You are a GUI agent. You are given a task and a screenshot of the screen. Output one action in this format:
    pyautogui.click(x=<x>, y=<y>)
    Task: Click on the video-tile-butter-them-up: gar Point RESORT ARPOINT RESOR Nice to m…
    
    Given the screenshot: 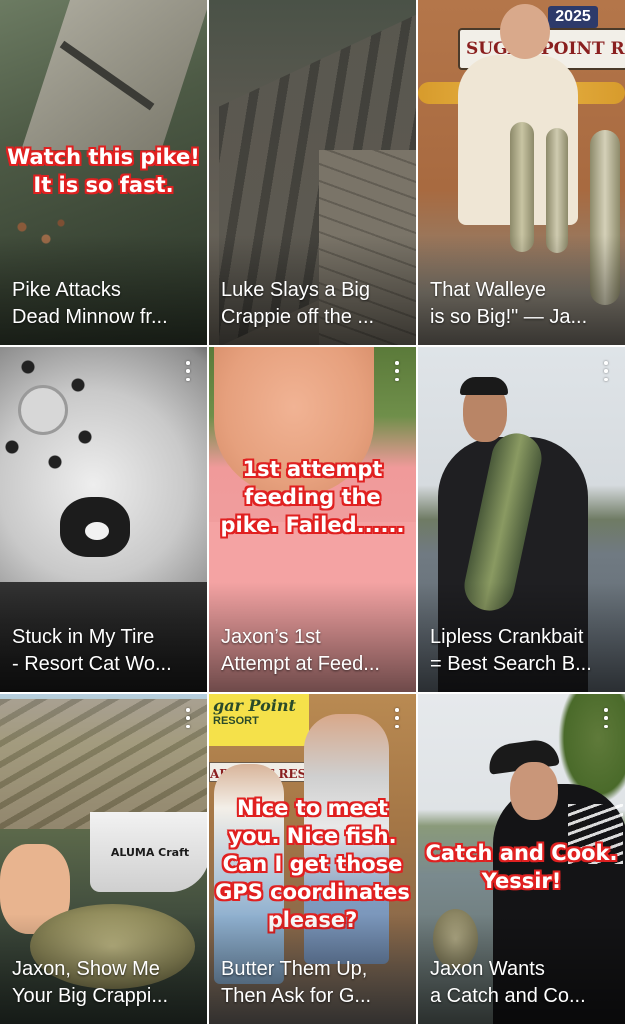 What is the action you would take?
    pyautogui.click(x=312, y=859)
    